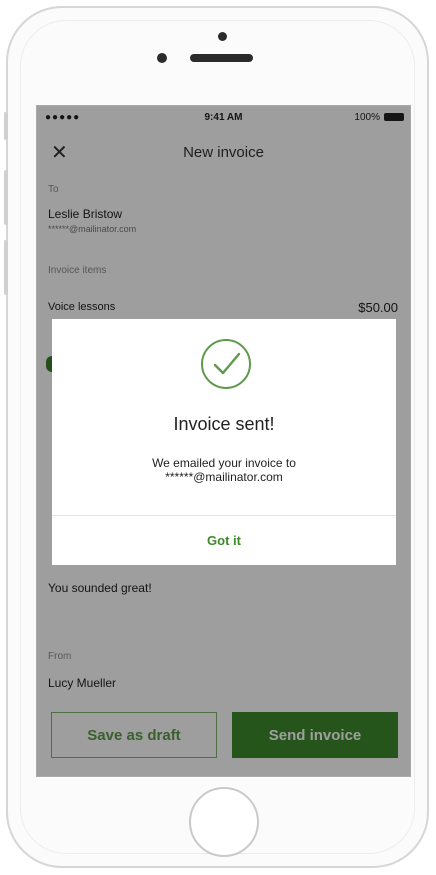 The width and height of the screenshot is (436, 875). I want to click on got-it-button: Got it, so click(224, 540).